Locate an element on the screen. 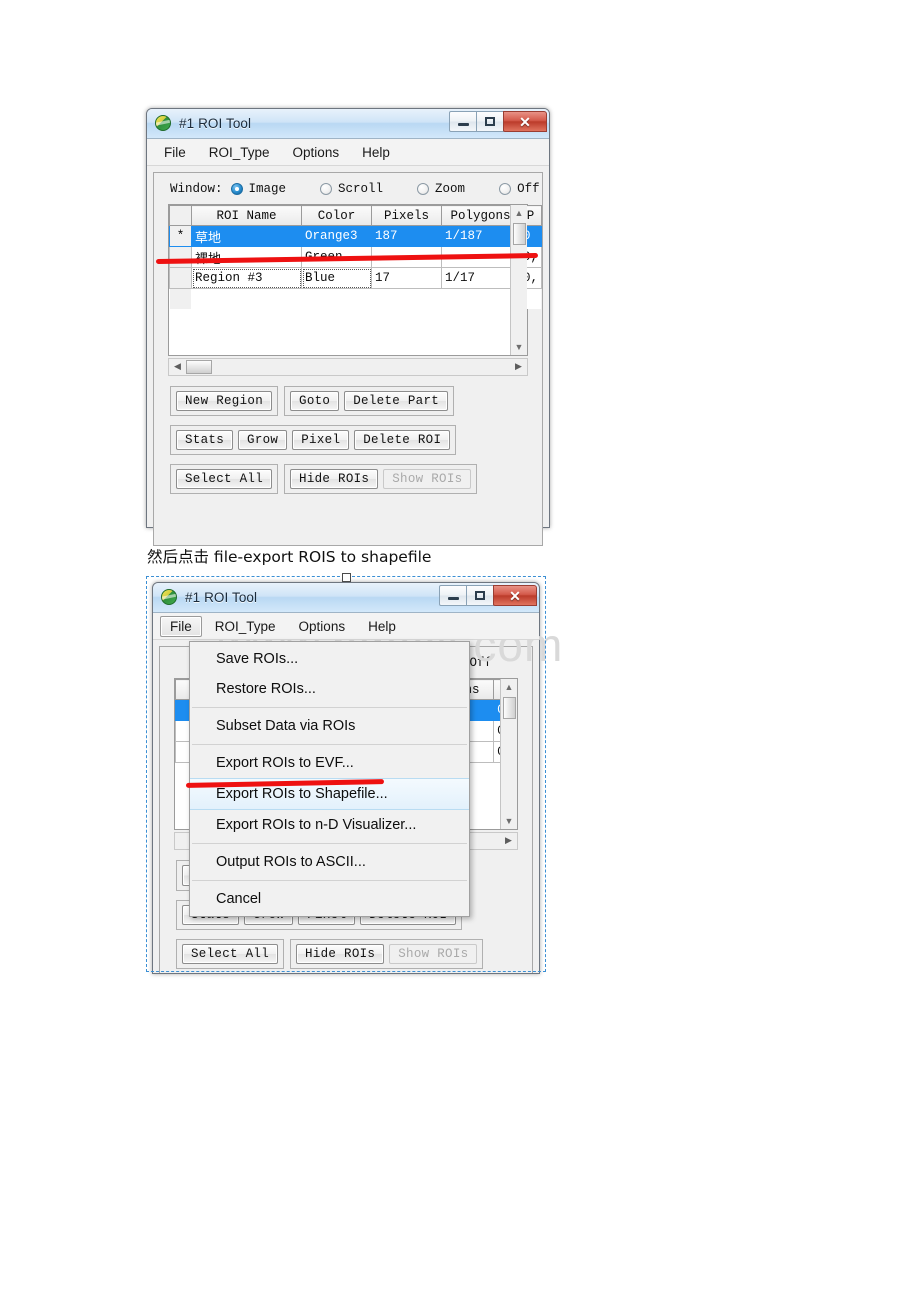 The height and width of the screenshot is (1302, 920). window-2-controls: ✕ is located at coordinates (488, 595).